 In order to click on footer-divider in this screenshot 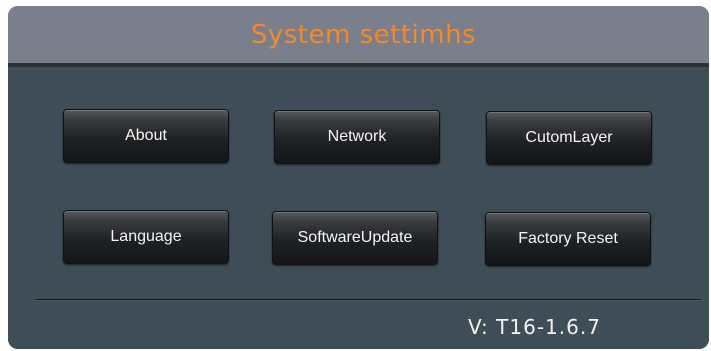, I will do `click(368, 299)`.